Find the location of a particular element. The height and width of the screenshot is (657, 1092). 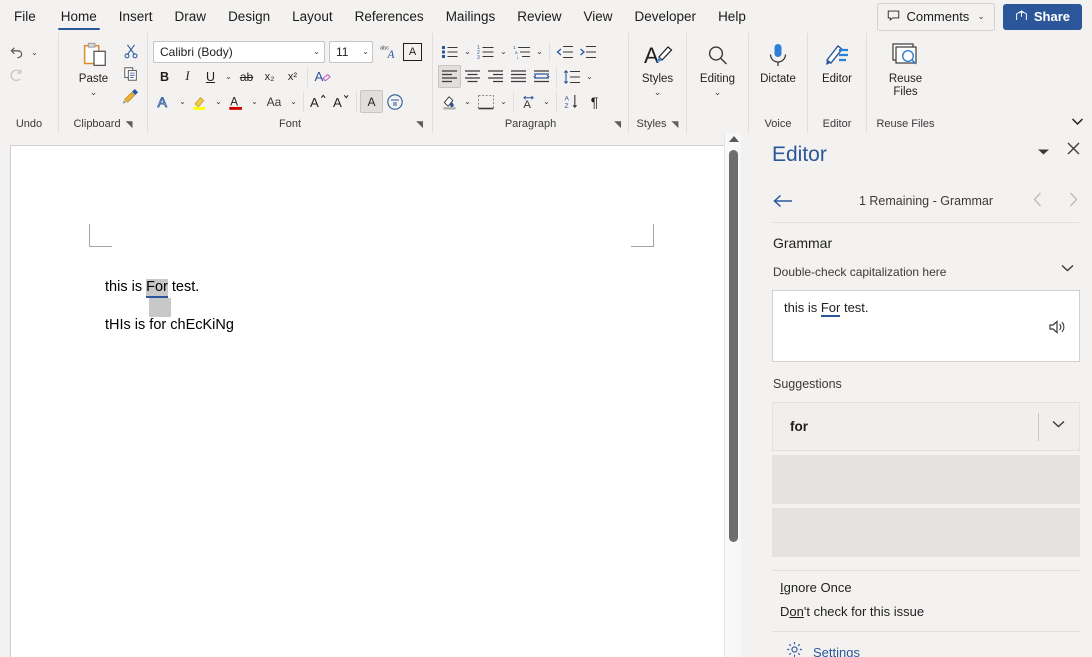

tab-file: File is located at coordinates (25, 16).